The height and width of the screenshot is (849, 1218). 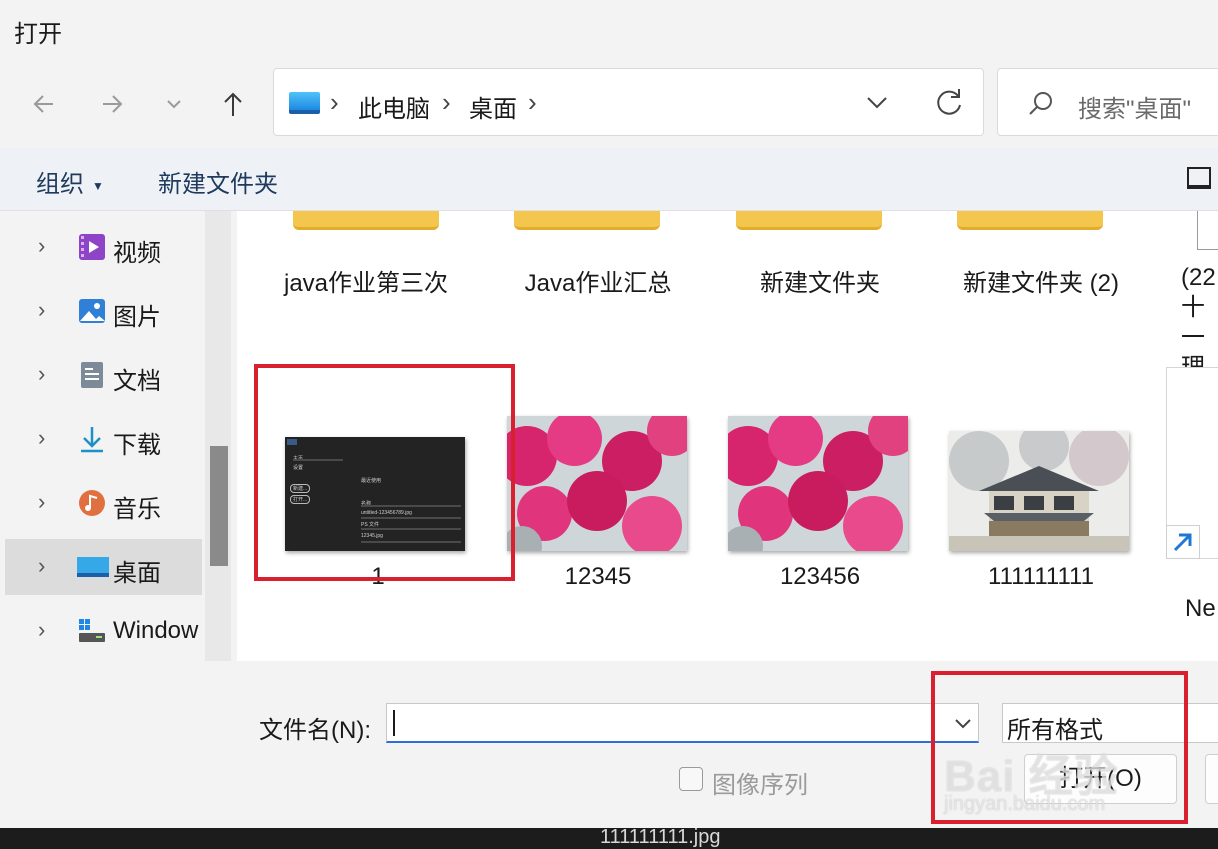 What do you see at coordinates (219, 506) in the screenshot?
I see `sidebar-scrollbar-thumb` at bounding box center [219, 506].